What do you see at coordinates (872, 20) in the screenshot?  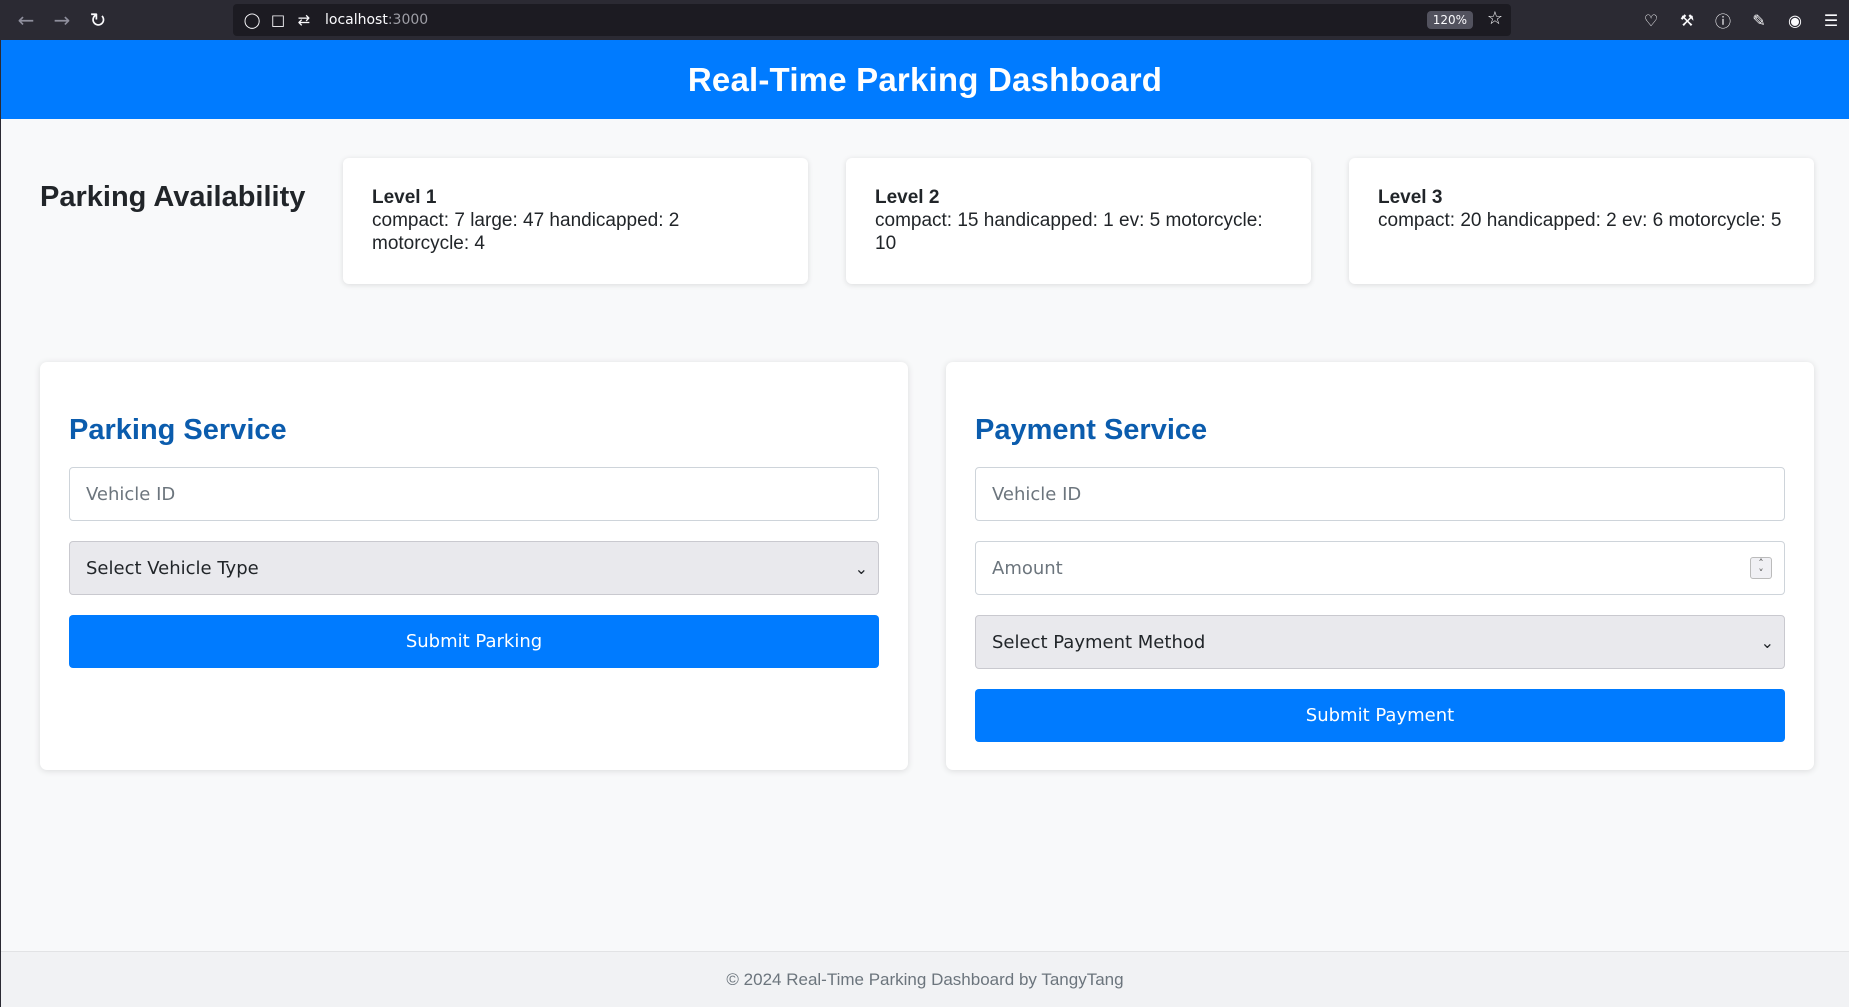 I see `address-bar: ◯ □ ⇄ localhost:3000 120% ☆` at bounding box center [872, 20].